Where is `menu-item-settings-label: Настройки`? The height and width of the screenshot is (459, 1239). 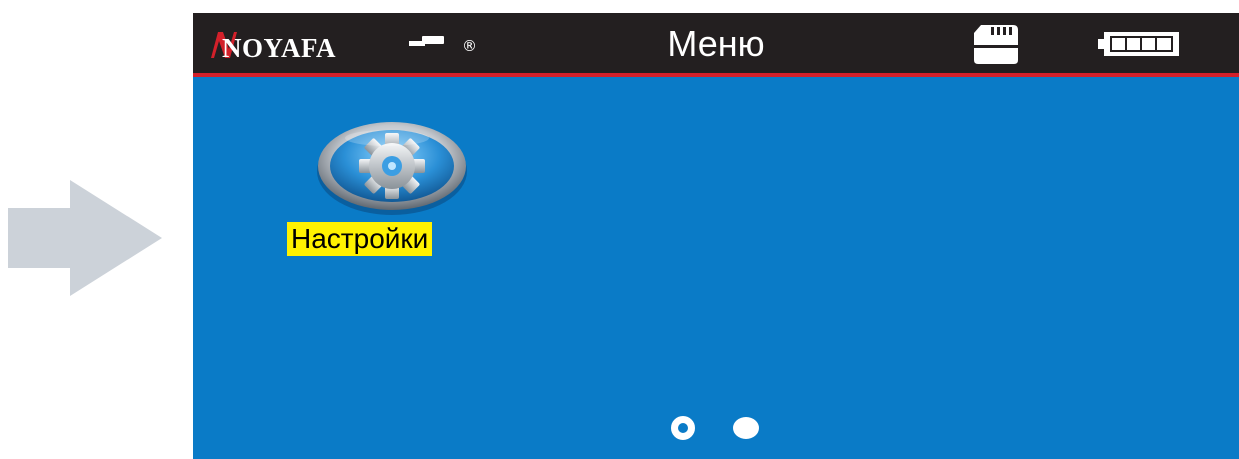 menu-item-settings-label: Настройки is located at coordinates (360, 239).